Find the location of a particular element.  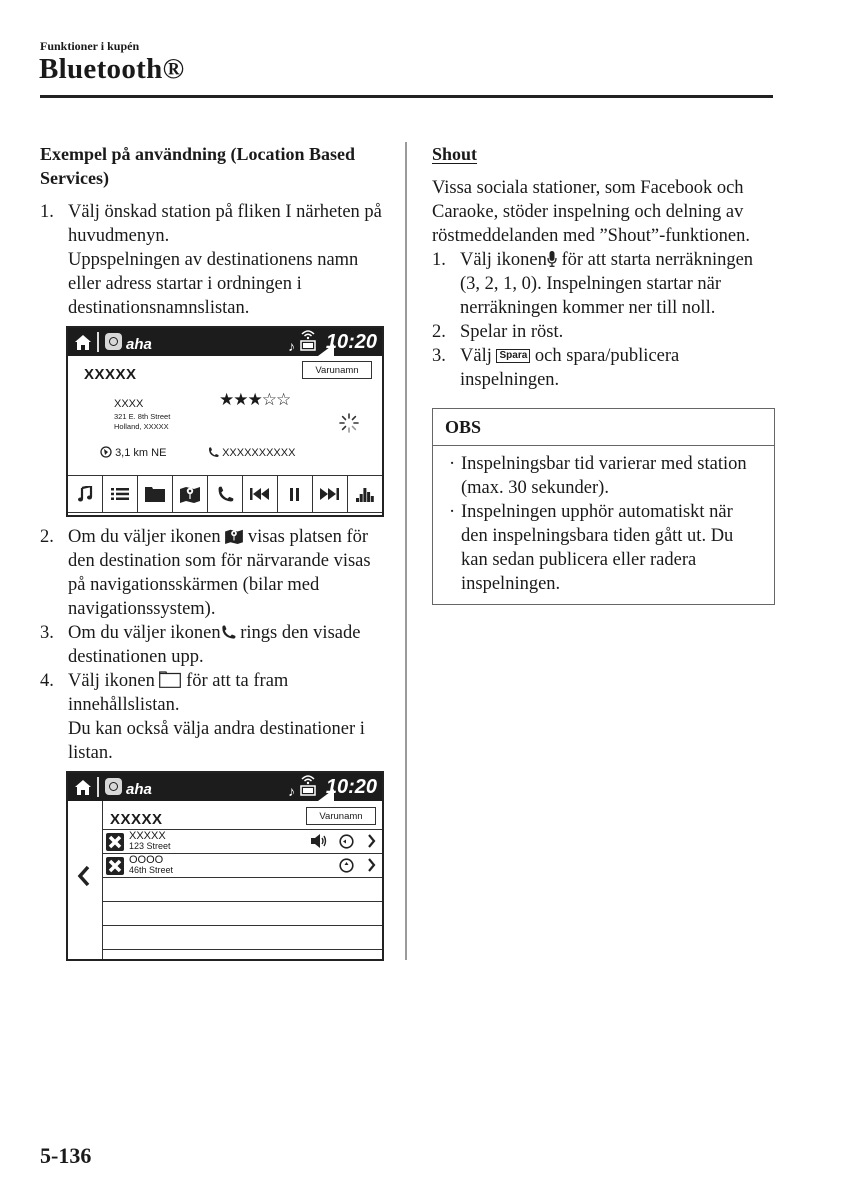

previous-button is located at coordinates (260, 494).